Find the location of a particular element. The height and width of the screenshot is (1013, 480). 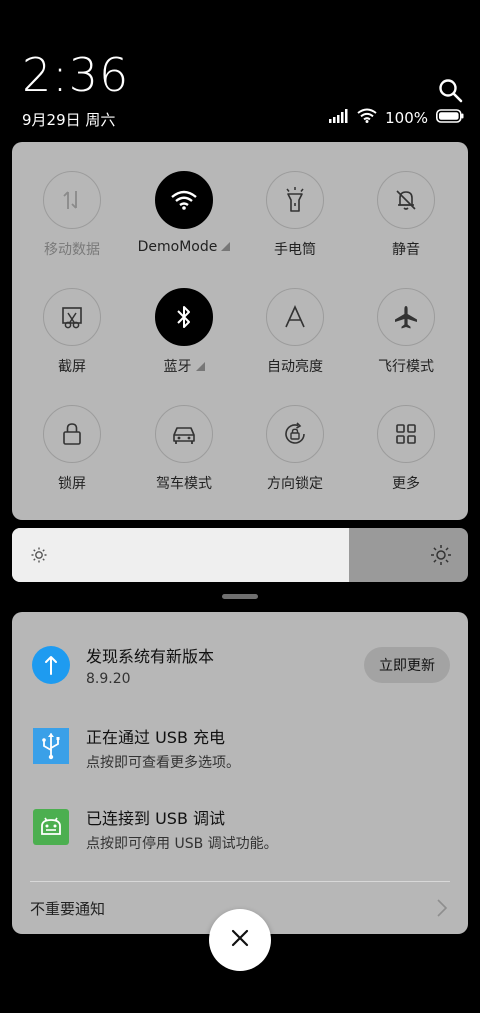

drag-handle is located at coordinates (240, 596).